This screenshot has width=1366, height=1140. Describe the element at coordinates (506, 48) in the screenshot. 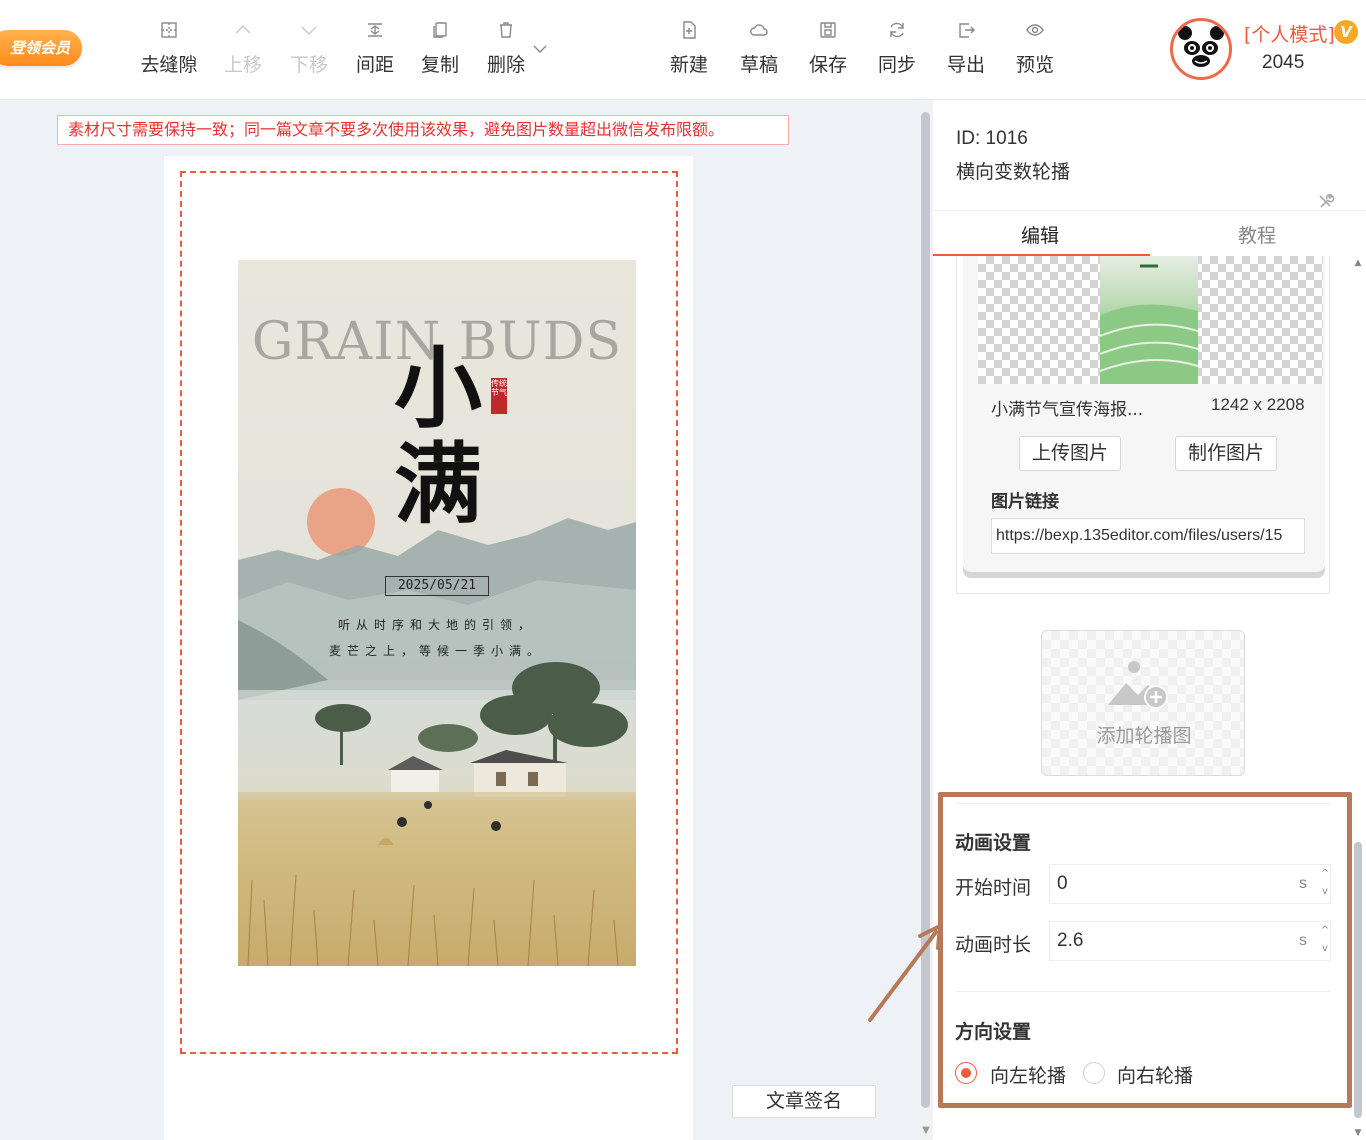

I see `delete-button: 删除` at that location.